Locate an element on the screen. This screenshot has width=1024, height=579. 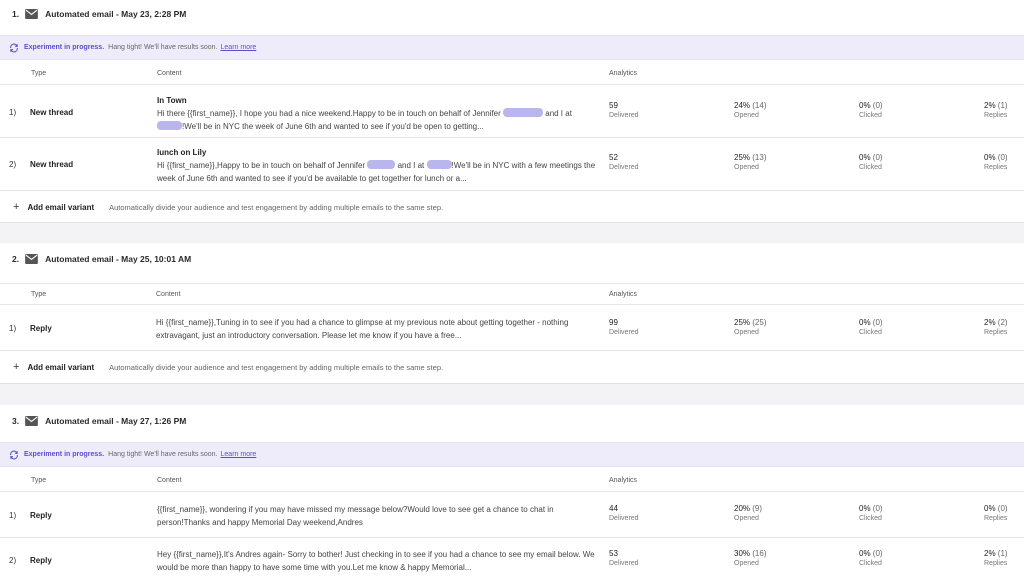
step-title: Automated email - May 25, 10:01 AM is located at coordinates (118, 259).